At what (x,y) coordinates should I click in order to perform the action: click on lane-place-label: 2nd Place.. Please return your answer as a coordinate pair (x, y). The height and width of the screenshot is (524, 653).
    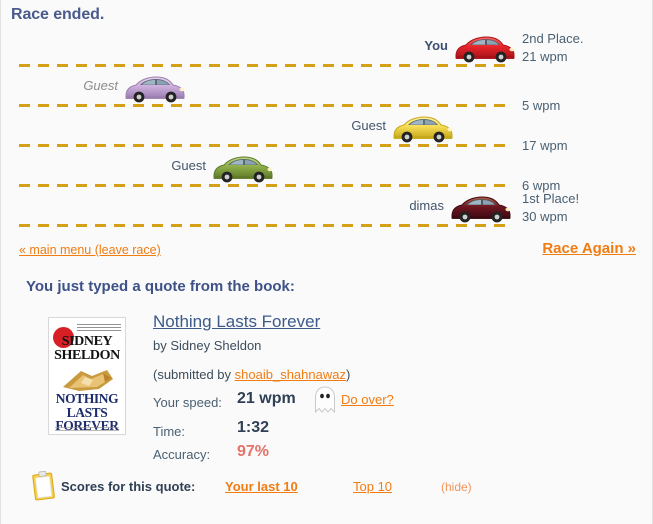
    Looking at the image, I should click on (553, 38).